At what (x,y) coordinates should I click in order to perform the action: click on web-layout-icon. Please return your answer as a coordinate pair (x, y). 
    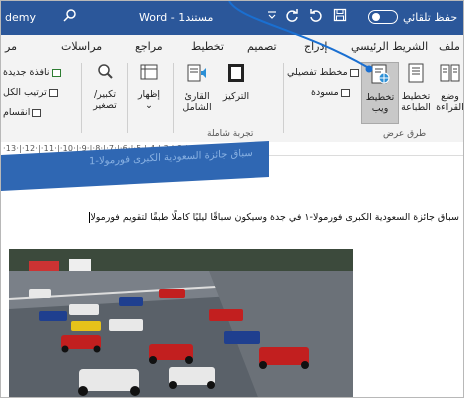
    Looking at the image, I should click on (380, 74).